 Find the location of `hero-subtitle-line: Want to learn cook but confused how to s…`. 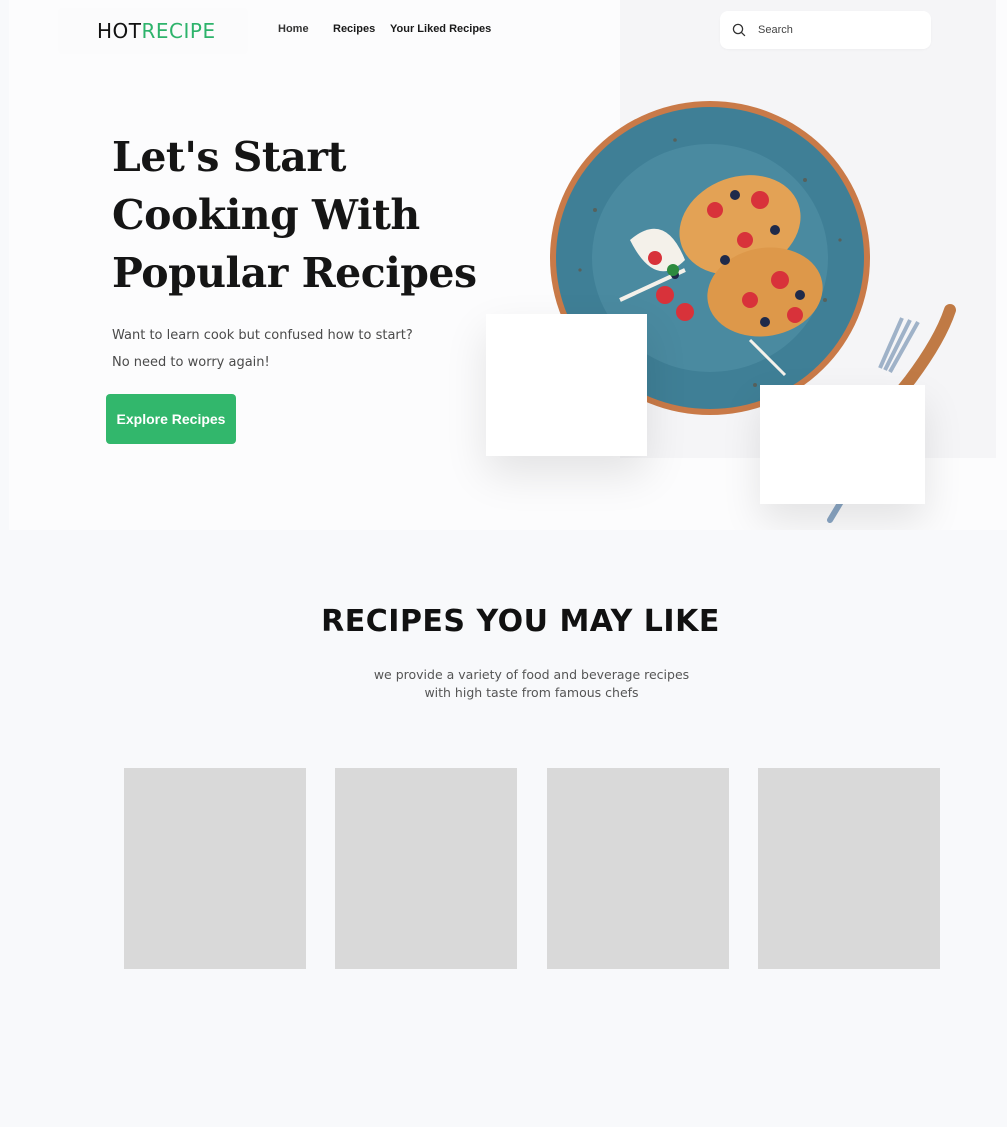

hero-subtitle-line: Want to learn cook but confused how to s… is located at coordinates (262, 335).